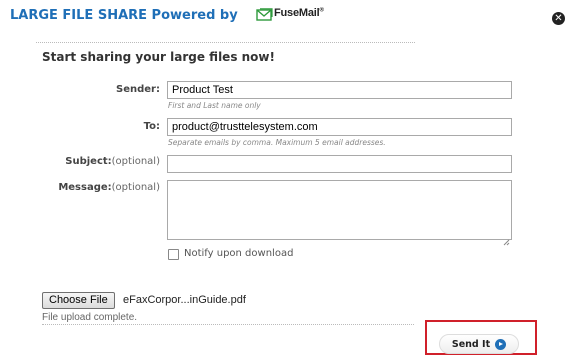 Image resolution: width=573 pixels, height=360 pixels. Describe the element at coordinates (90, 317) in the screenshot. I see `upload-status: File upload complete.` at that location.